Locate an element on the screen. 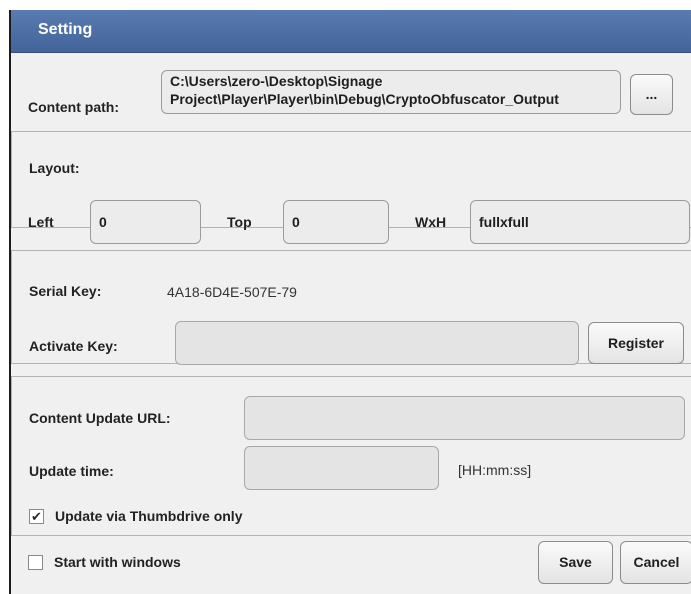 Image resolution: width=691 pixels, height=594 pixels. thumbdrive-only-checkbox: ✔ is located at coordinates (36, 516).